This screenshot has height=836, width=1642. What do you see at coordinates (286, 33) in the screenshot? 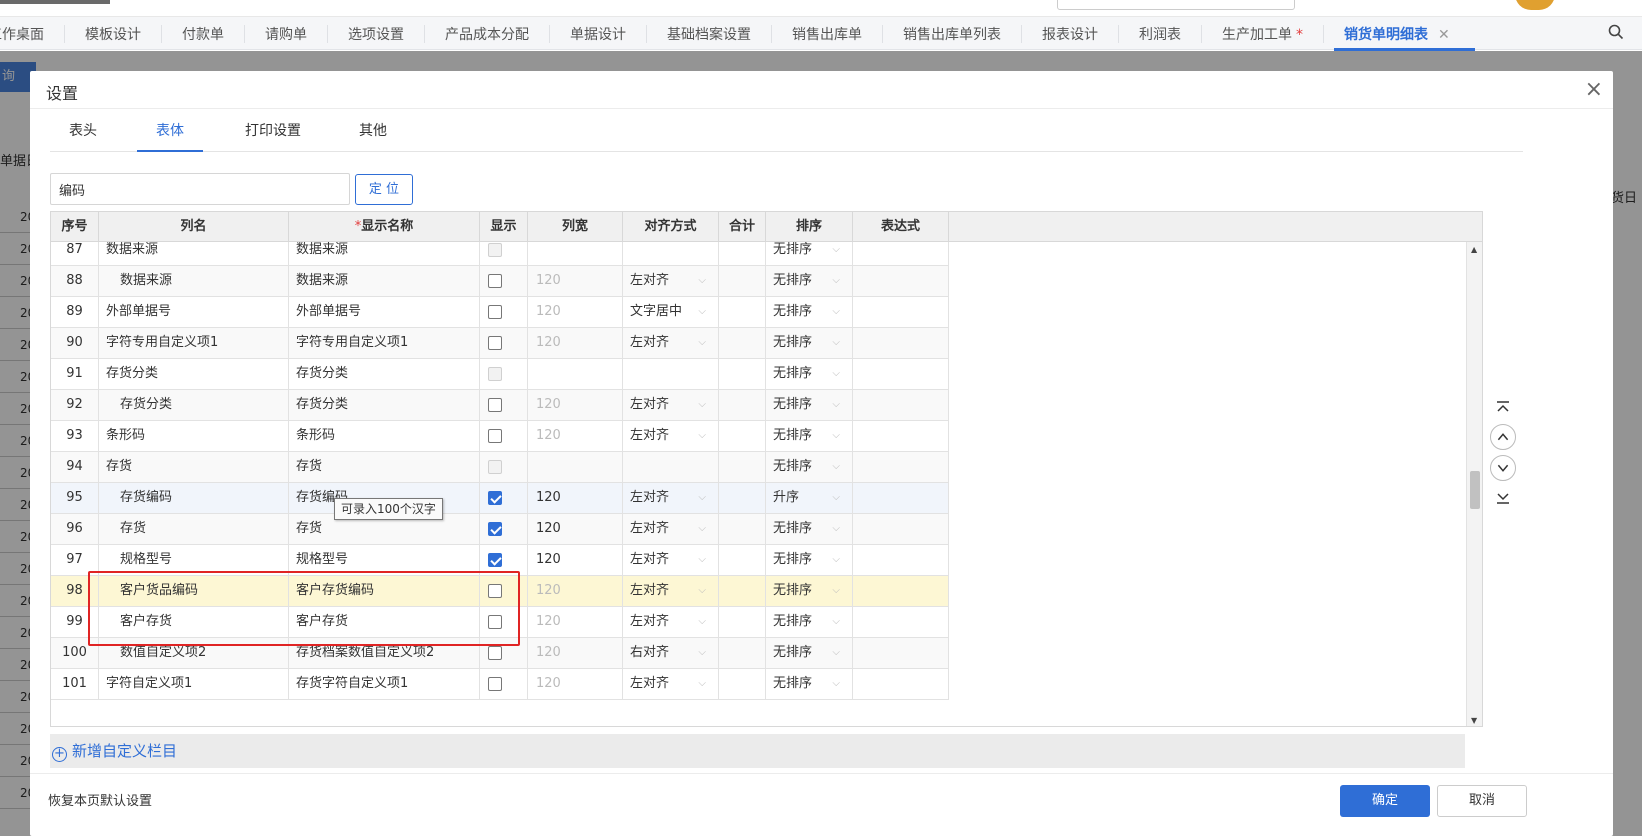
I see `top-tab: 请购单` at bounding box center [286, 33].